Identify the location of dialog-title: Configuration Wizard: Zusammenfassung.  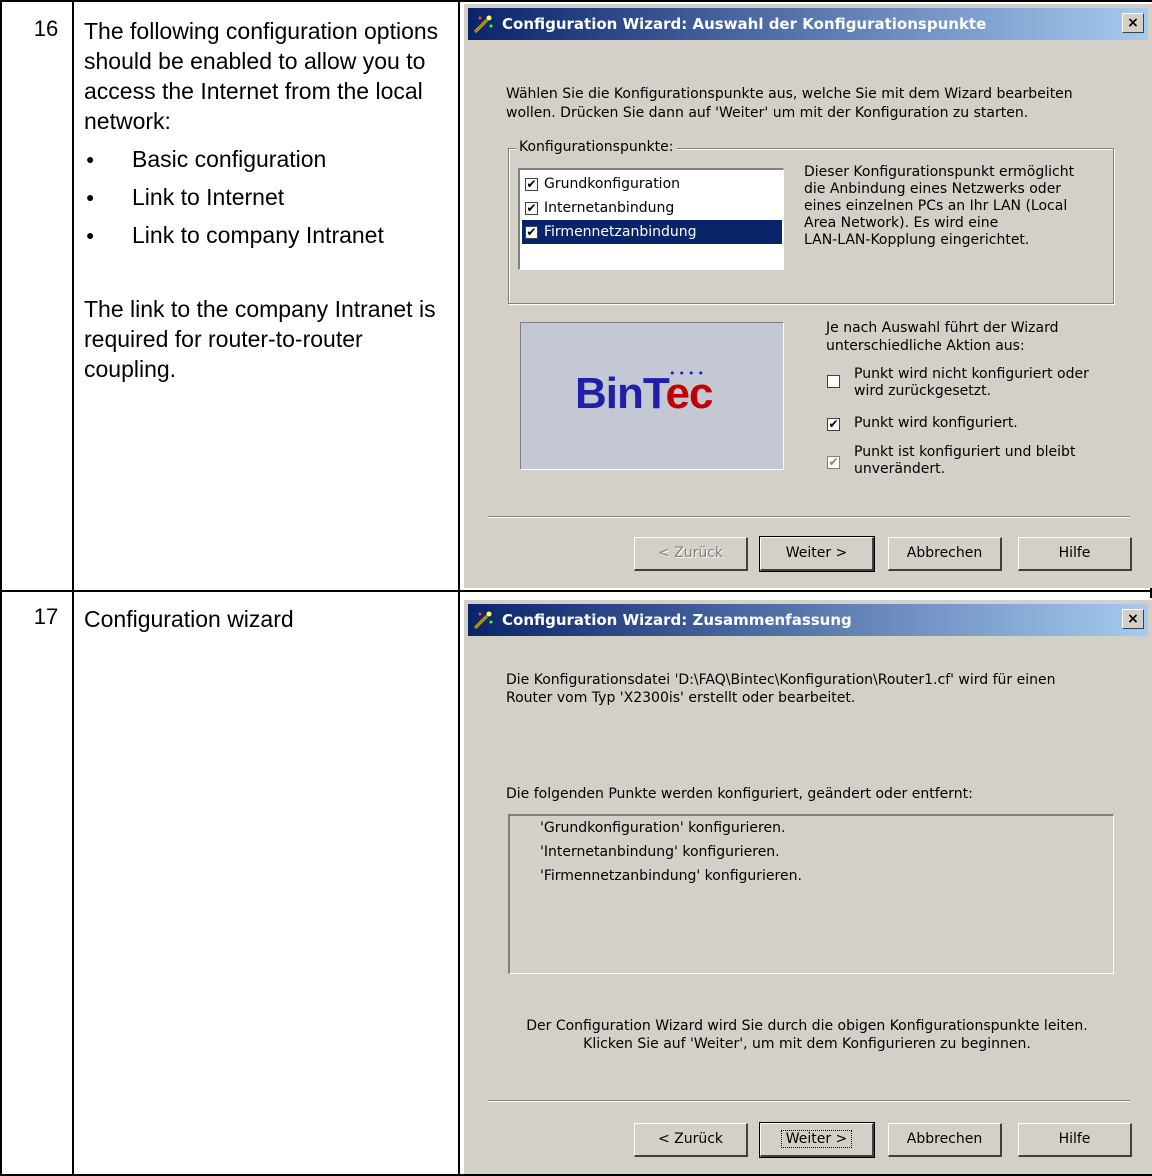
(677, 620).